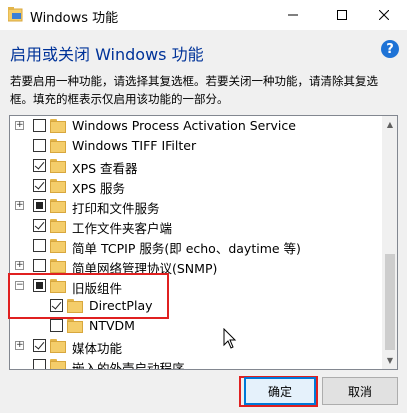  I want to click on feature-label: XPS 服务, so click(99, 188).